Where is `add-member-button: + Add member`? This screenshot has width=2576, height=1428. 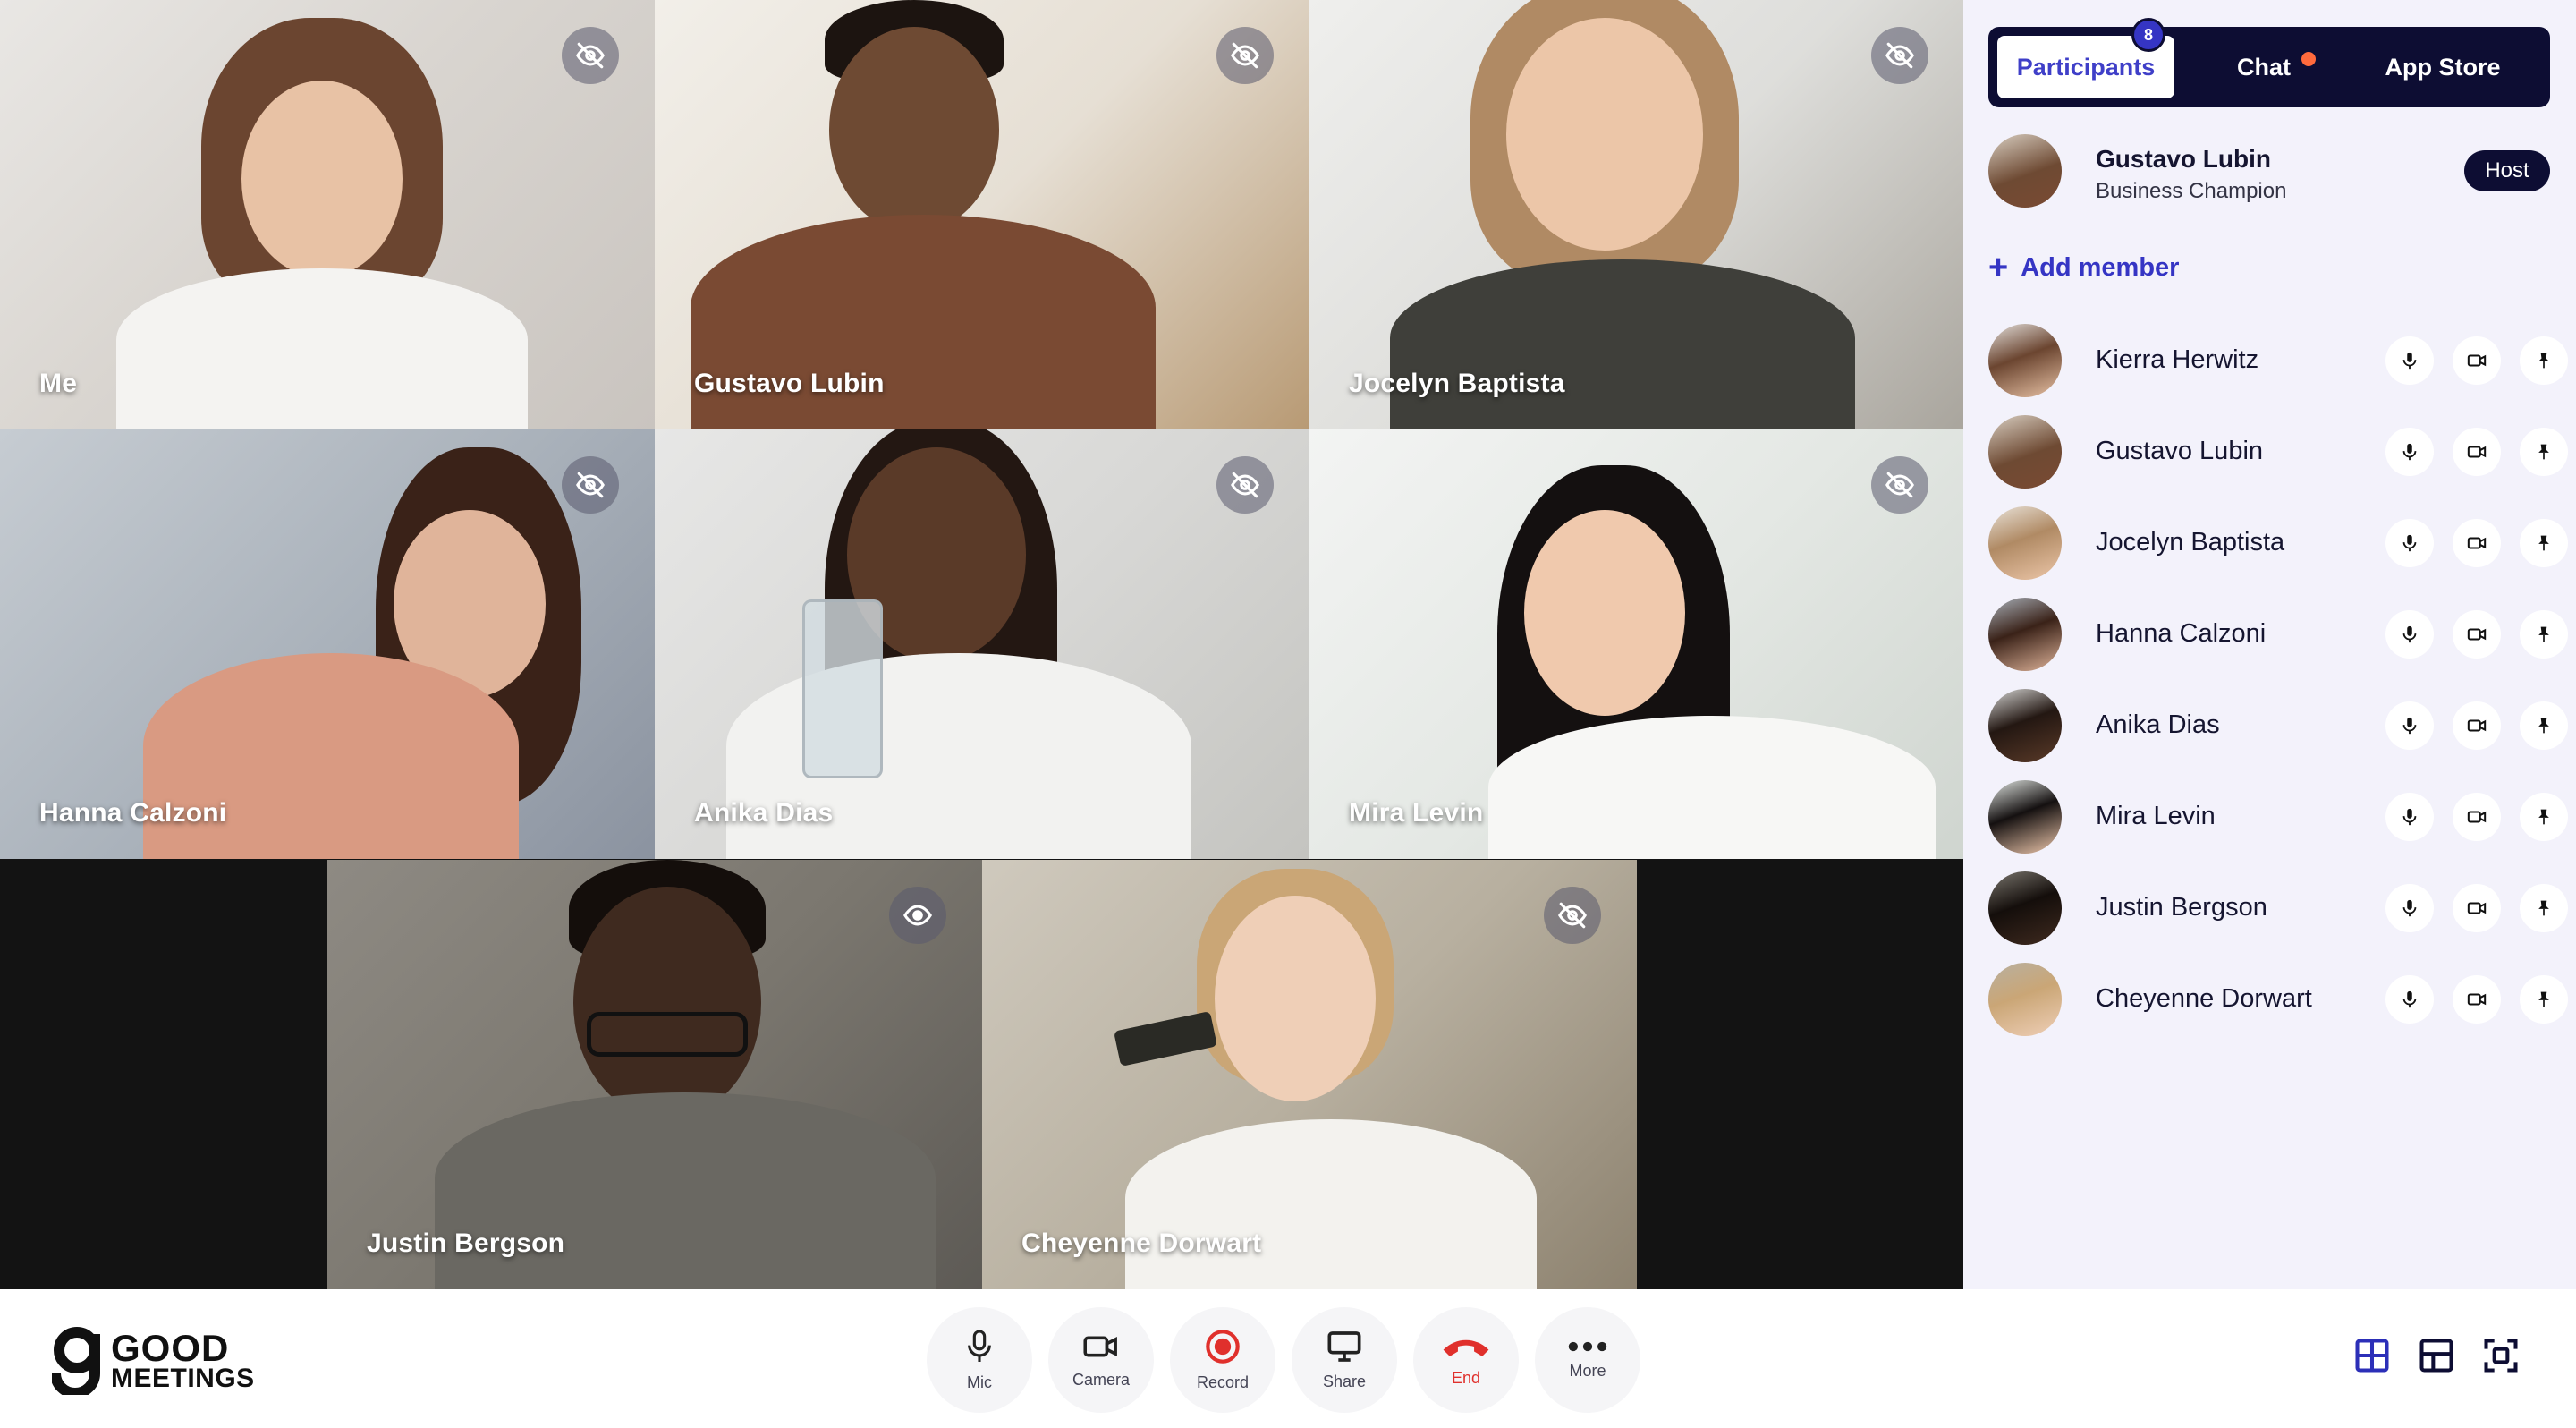
add-member-button: + Add member is located at coordinates (2083, 268).